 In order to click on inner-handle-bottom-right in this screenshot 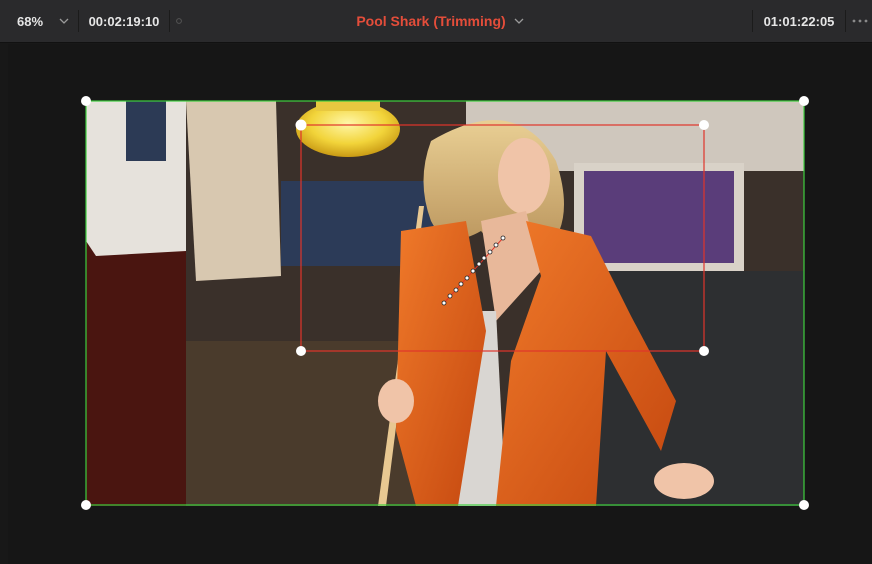, I will do `click(704, 351)`.